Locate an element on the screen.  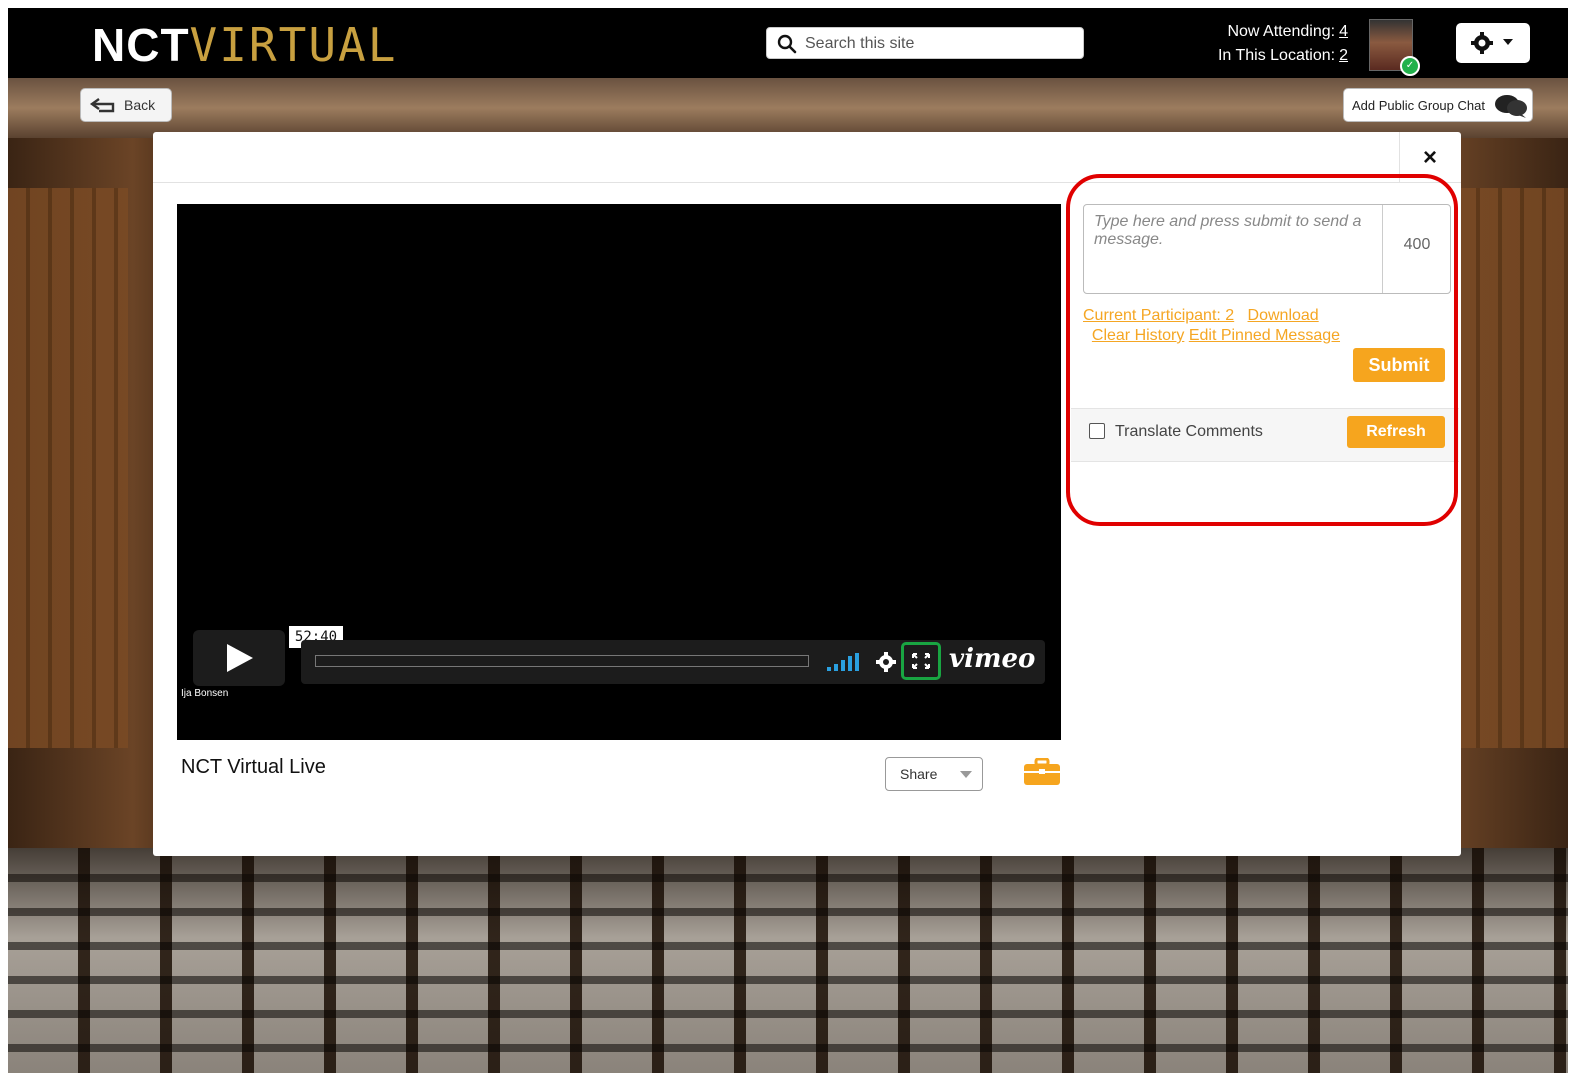
theater-ceiling is located at coordinates (788, 108).